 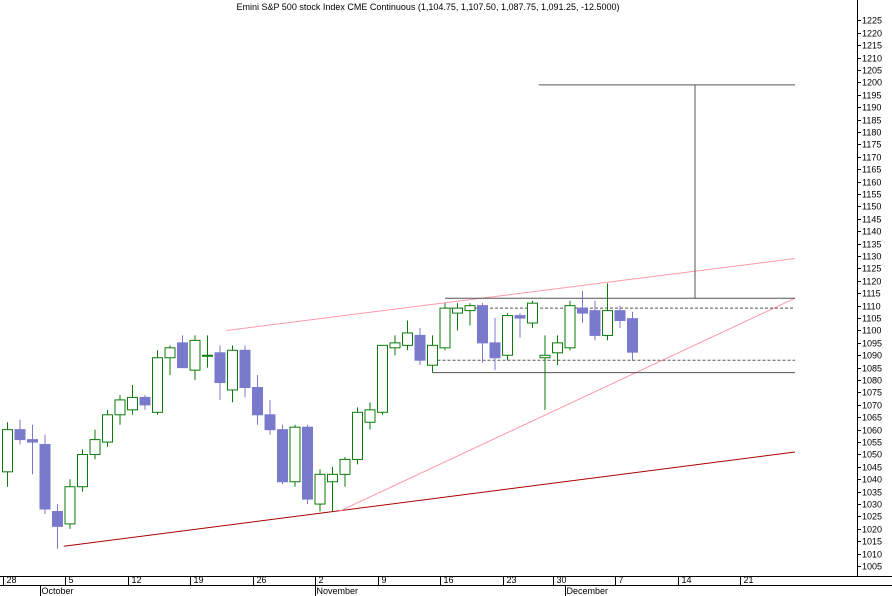 What do you see at coordinates (872, 59) in the screenshot?
I see `y-tick-label: 1210` at bounding box center [872, 59].